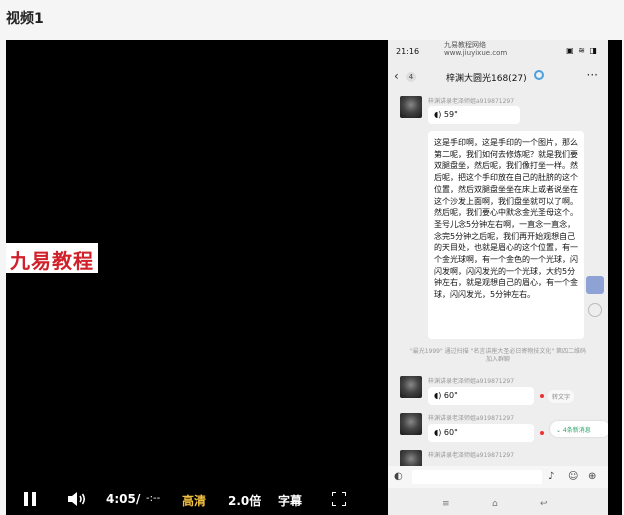  What do you see at coordinates (498, 355) in the screenshot?
I see `system-note: "最光1999" 通过扫描 "名言讲座大圣必日寄物技文化" 第四二维码加入群聊` at bounding box center [498, 355].